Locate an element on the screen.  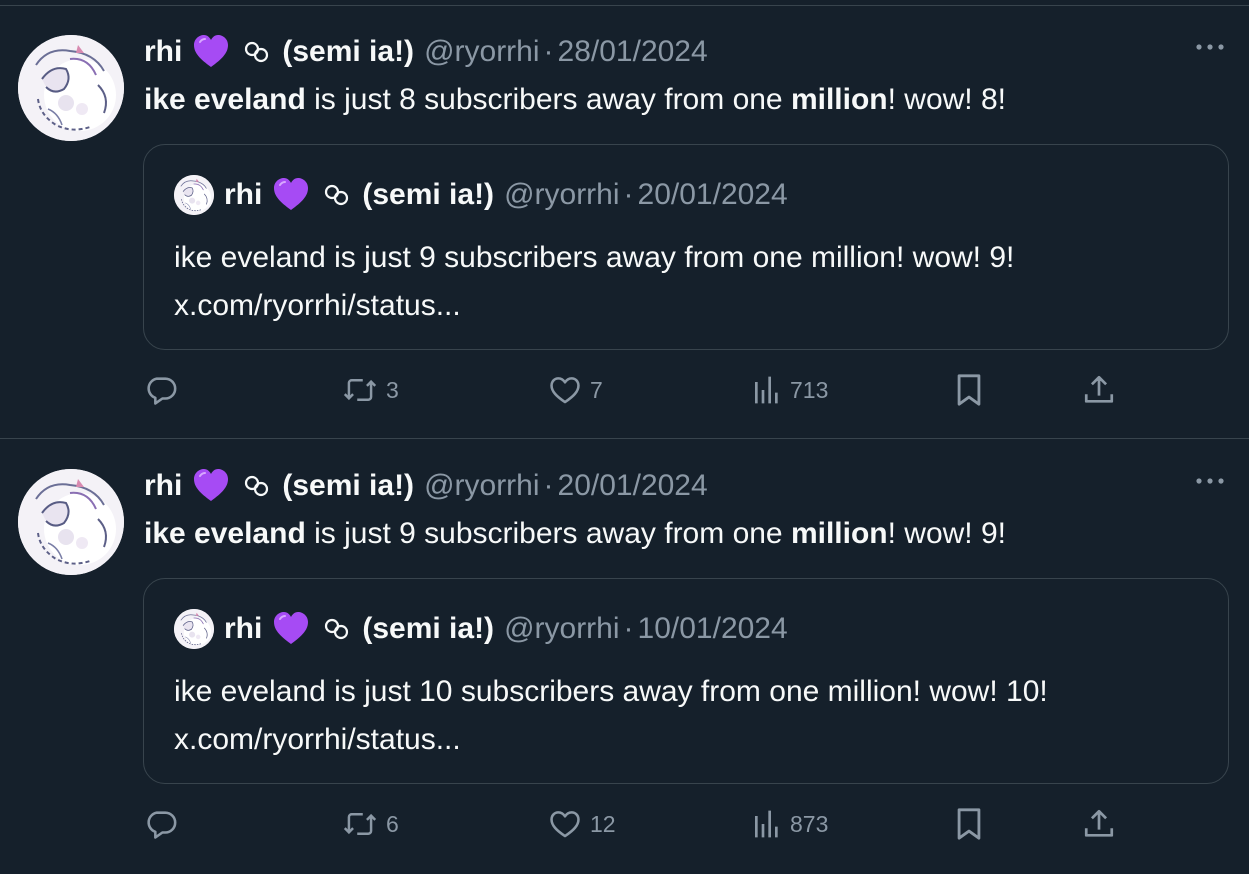
views-count: 873 is located at coordinates (809, 823).